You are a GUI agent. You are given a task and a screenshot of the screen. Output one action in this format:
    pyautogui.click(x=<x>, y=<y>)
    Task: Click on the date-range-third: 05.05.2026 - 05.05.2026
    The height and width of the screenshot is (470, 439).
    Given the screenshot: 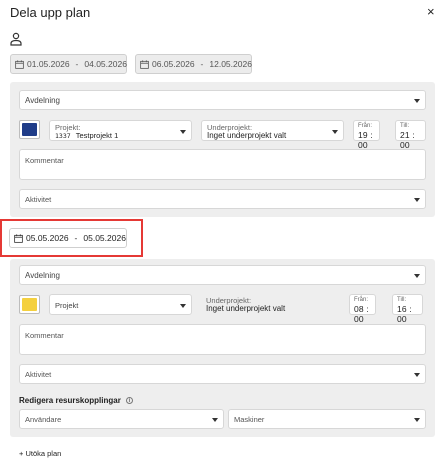 What is the action you would take?
    pyautogui.click(x=68, y=238)
    